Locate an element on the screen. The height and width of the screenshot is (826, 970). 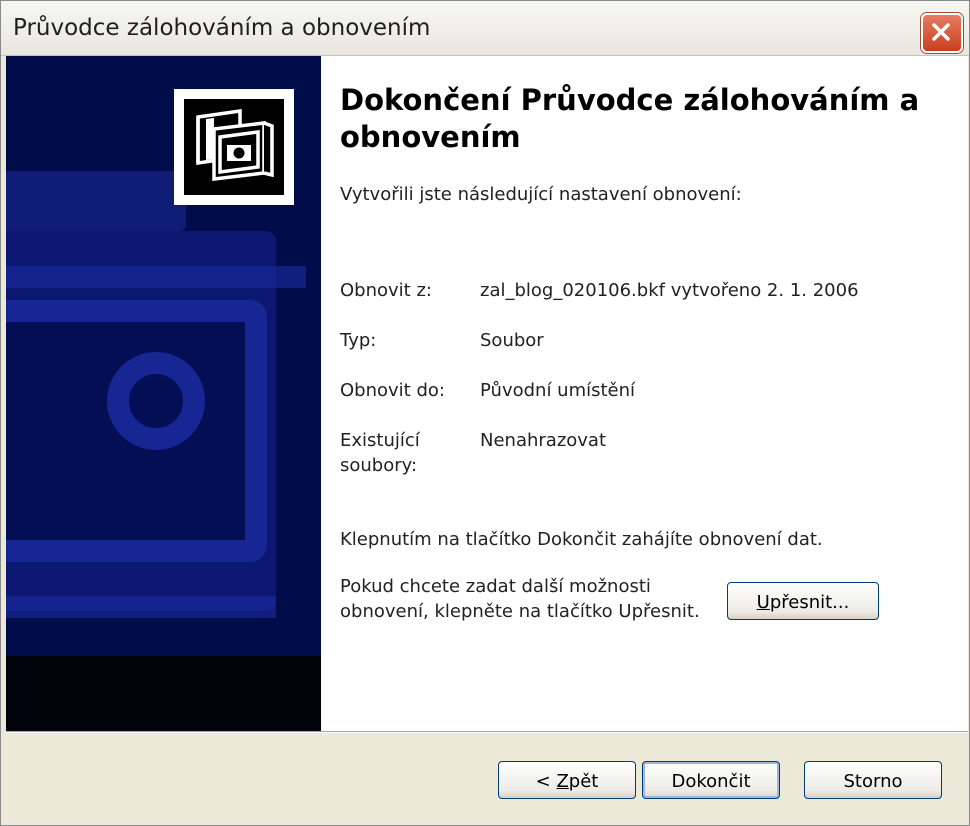
footer-separator is located at coordinates (487, 732).